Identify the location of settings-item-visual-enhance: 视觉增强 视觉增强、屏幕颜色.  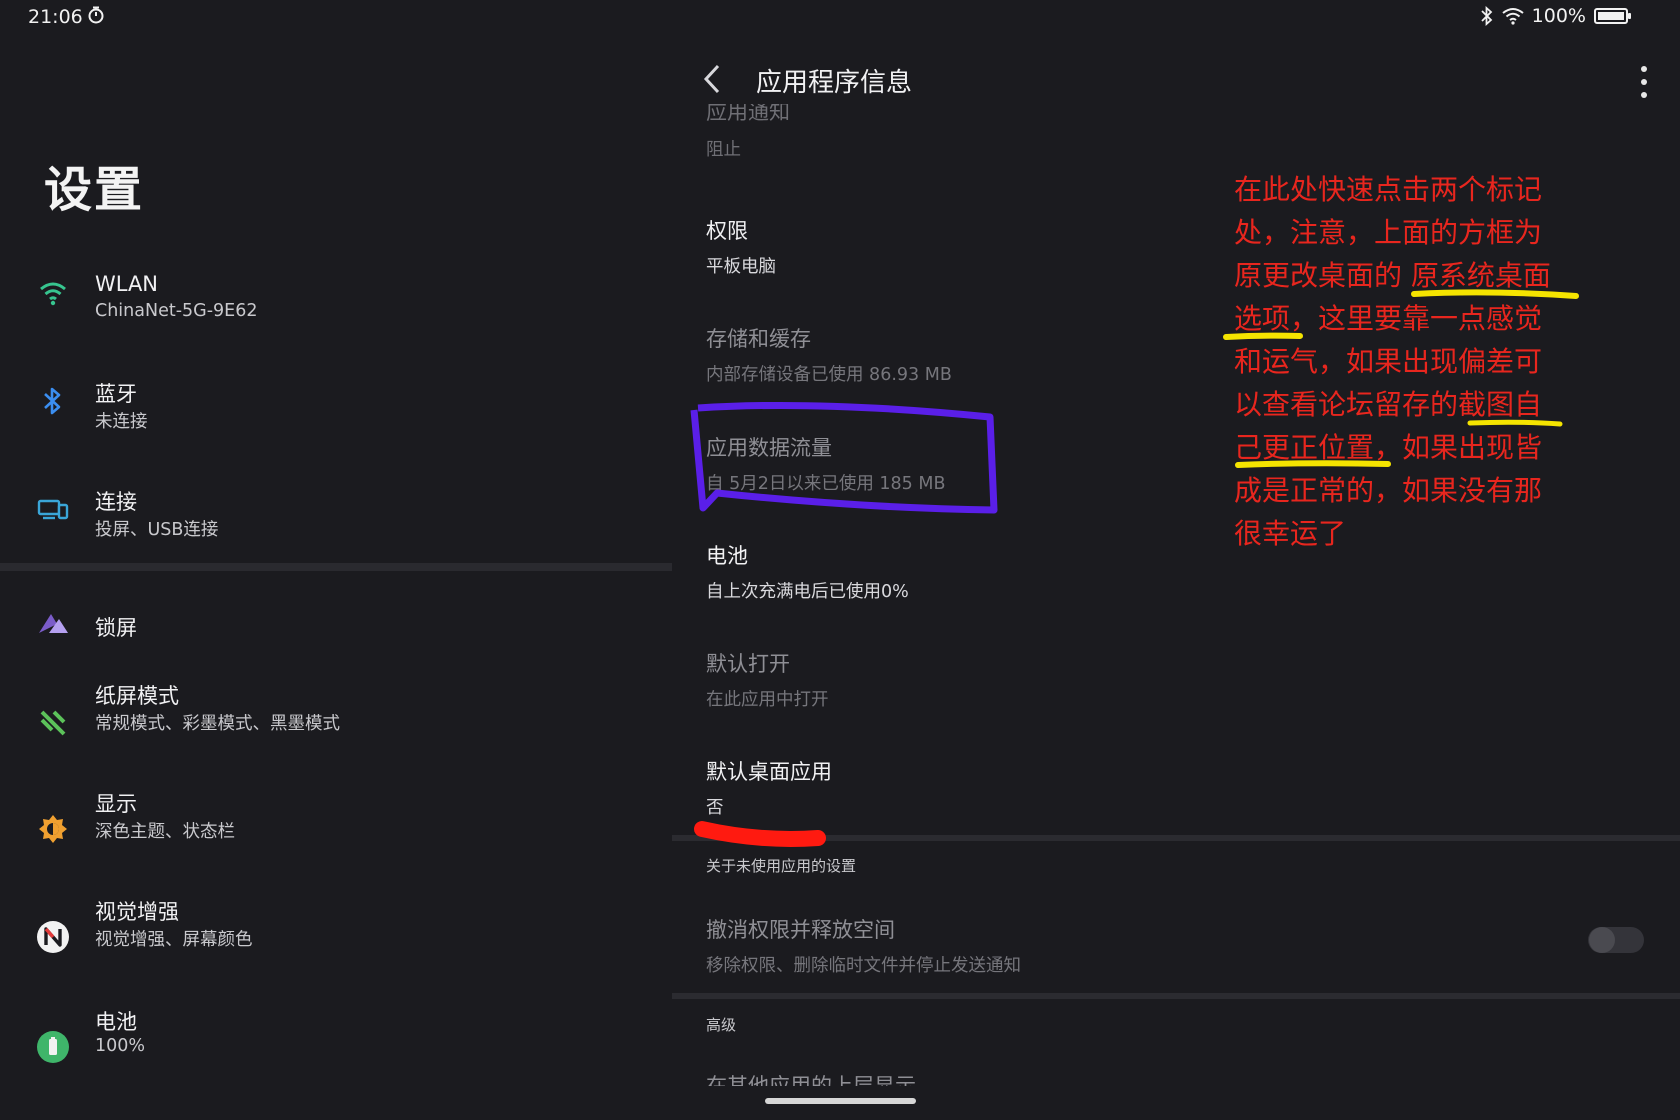
(336, 936).